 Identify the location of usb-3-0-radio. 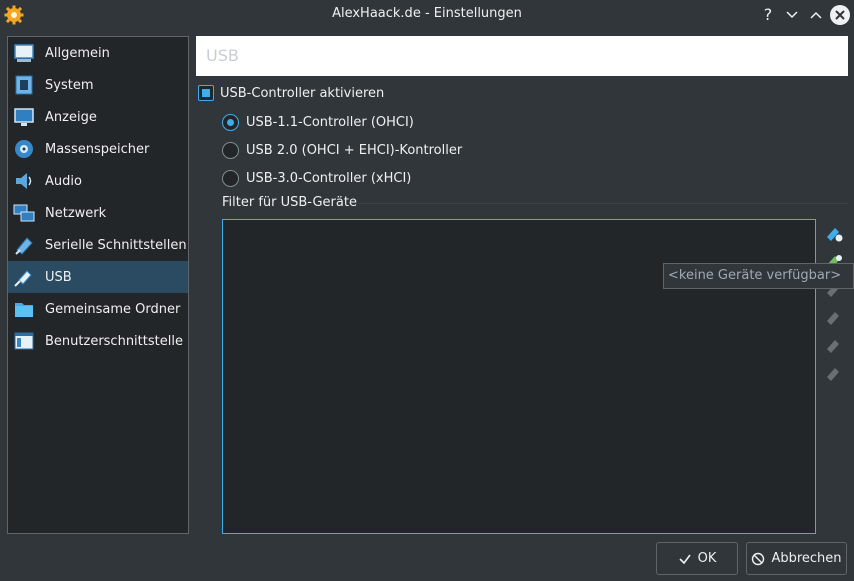
(230, 178).